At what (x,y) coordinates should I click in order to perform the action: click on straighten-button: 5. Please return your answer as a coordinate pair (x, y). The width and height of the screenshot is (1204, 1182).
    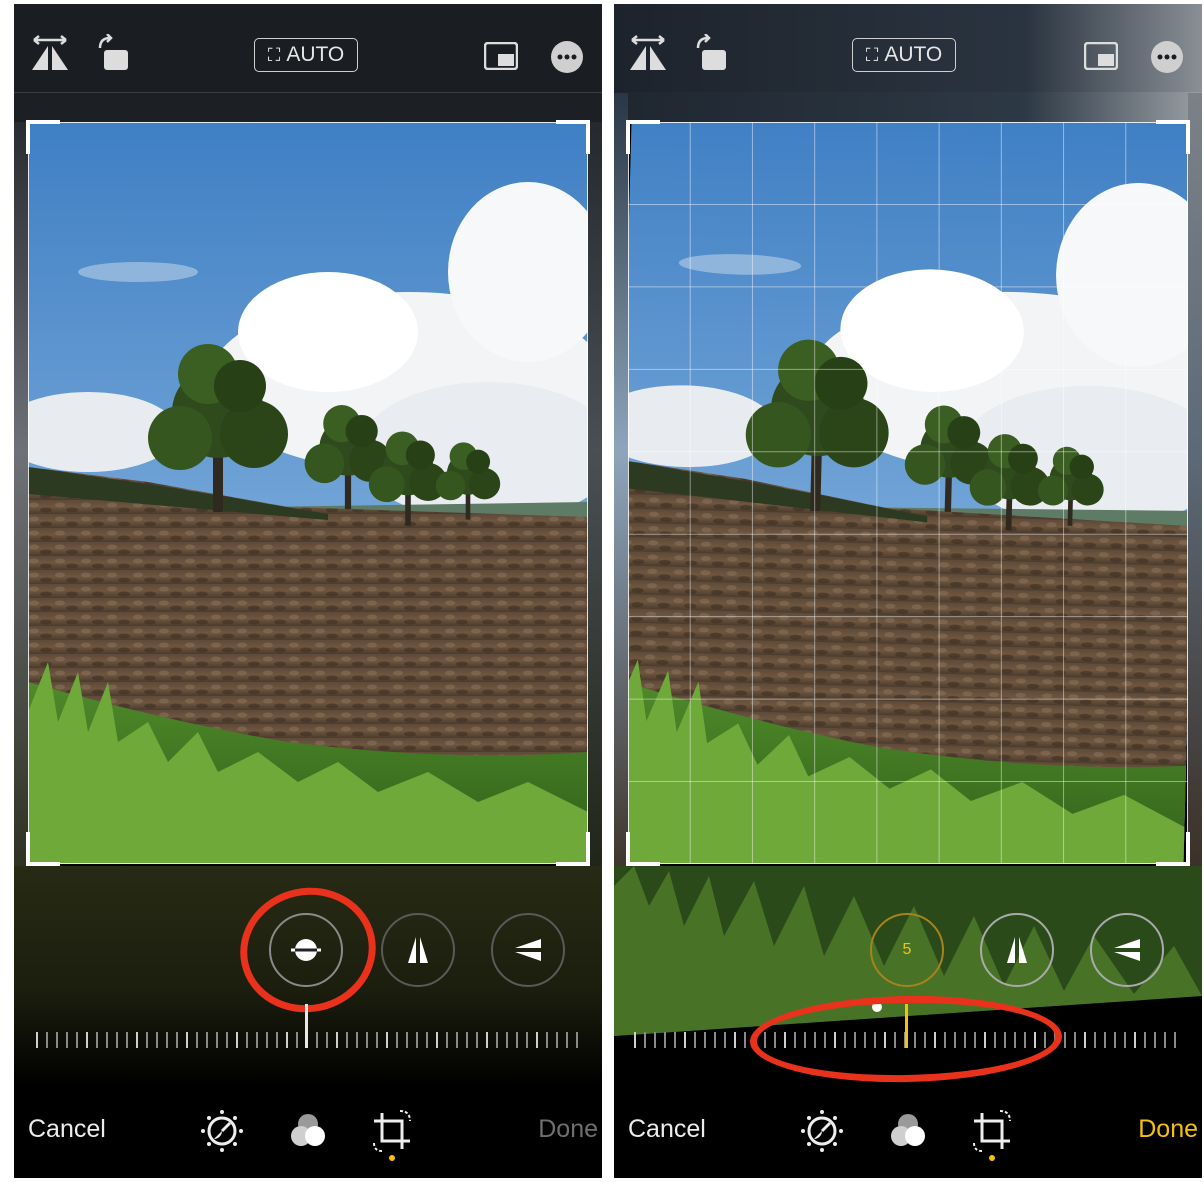
    Looking at the image, I should click on (907, 950).